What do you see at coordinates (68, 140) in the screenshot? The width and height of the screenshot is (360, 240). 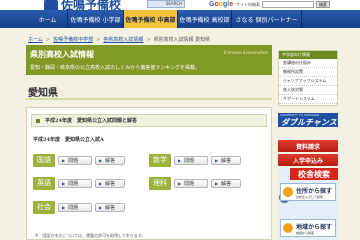 I see `exam-title: 平成24年度 愛知県公立入試A` at bounding box center [68, 140].